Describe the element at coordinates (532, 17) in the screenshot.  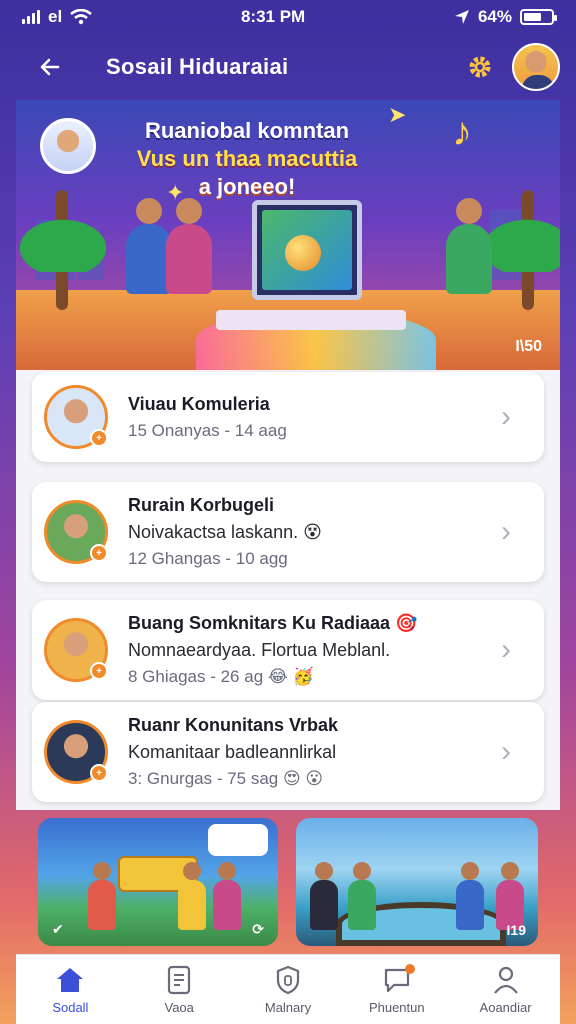
I see `battery-level` at that location.